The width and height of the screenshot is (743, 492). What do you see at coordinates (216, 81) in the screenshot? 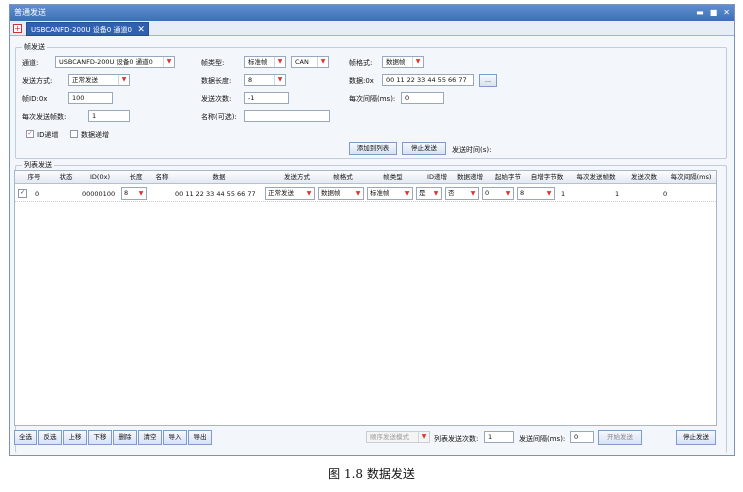
I see `data-length-label: 数据长度:` at bounding box center [216, 81].